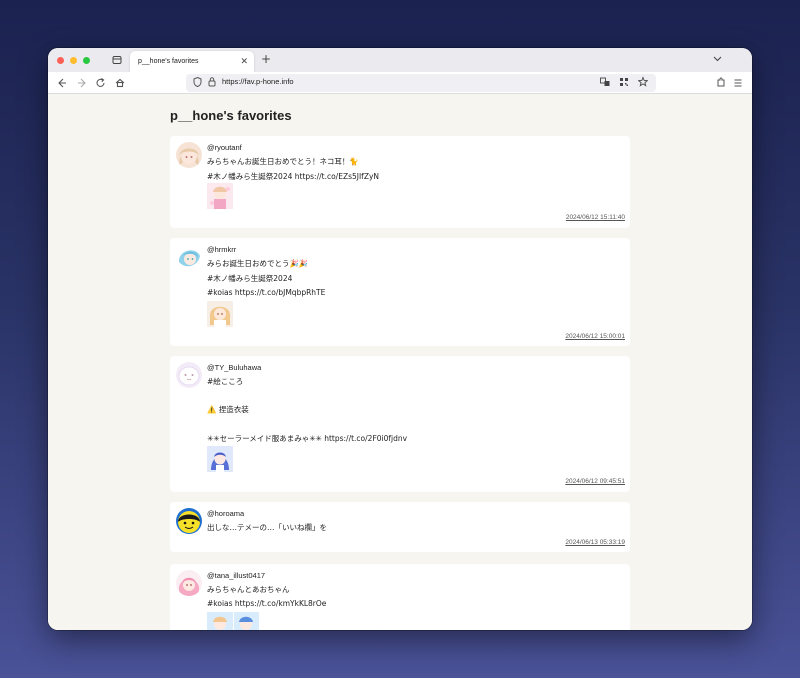 The image size is (800, 678). I want to click on tweet-text-line: #絵こころ, so click(225, 381).